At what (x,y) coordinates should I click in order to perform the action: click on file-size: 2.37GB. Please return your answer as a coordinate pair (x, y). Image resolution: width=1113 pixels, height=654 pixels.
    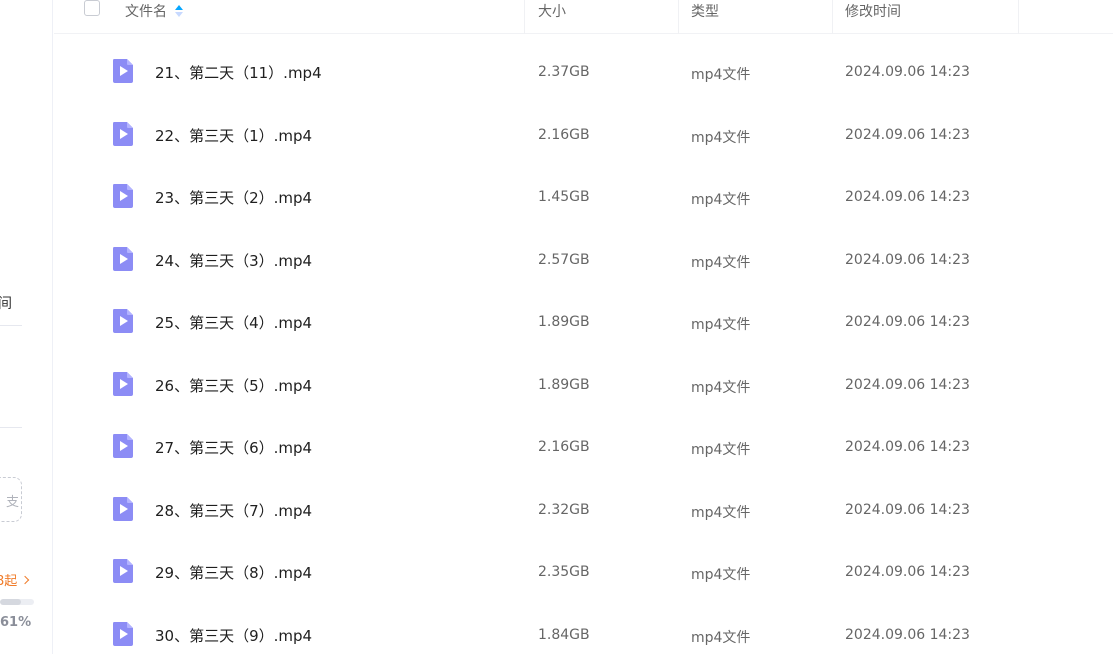
    Looking at the image, I should click on (564, 72).